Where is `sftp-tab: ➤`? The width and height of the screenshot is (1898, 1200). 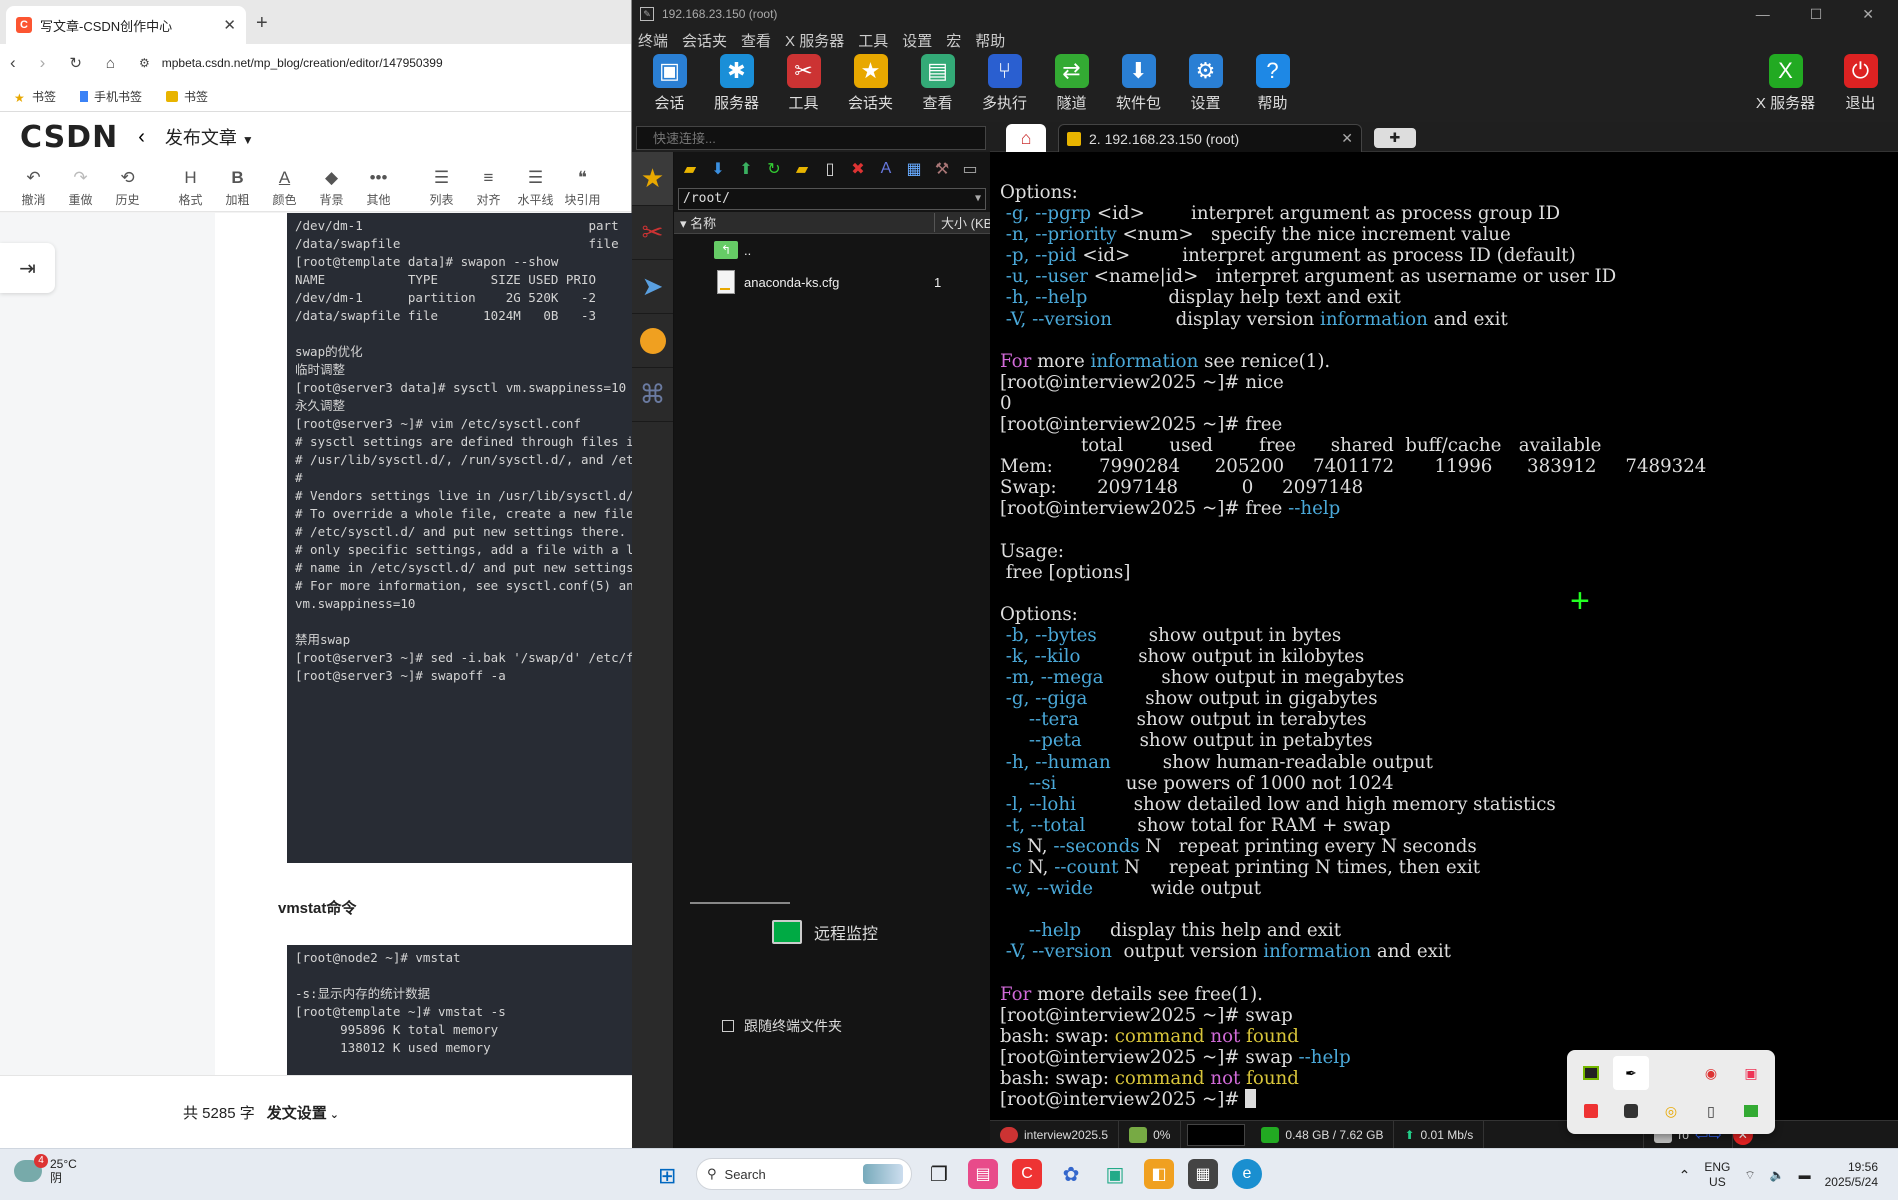
sftp-tab: ➤ is located at coordinates (652, 287).